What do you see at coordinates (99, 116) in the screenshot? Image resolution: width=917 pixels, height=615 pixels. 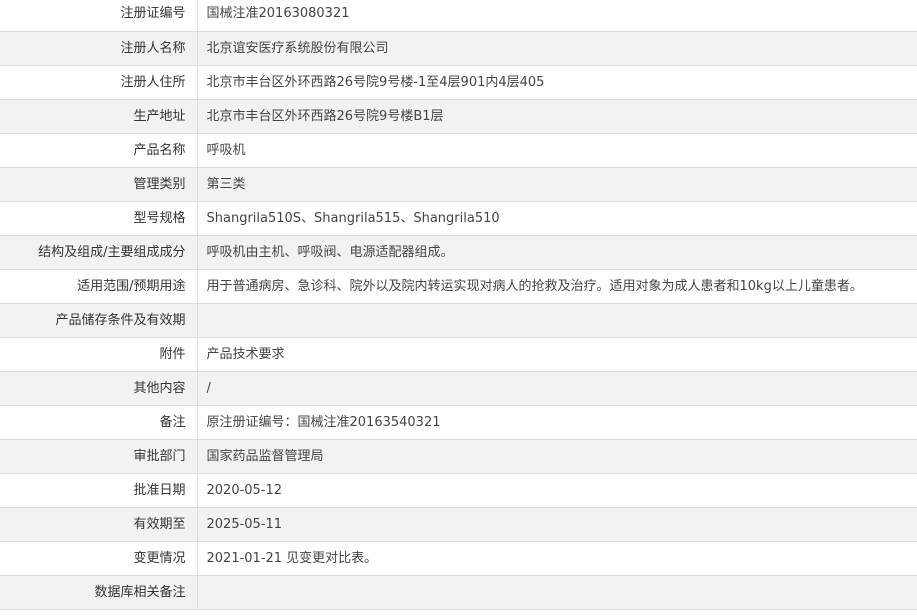 I see `production-address-label: 生产地址` at bounding box center [99, 116].